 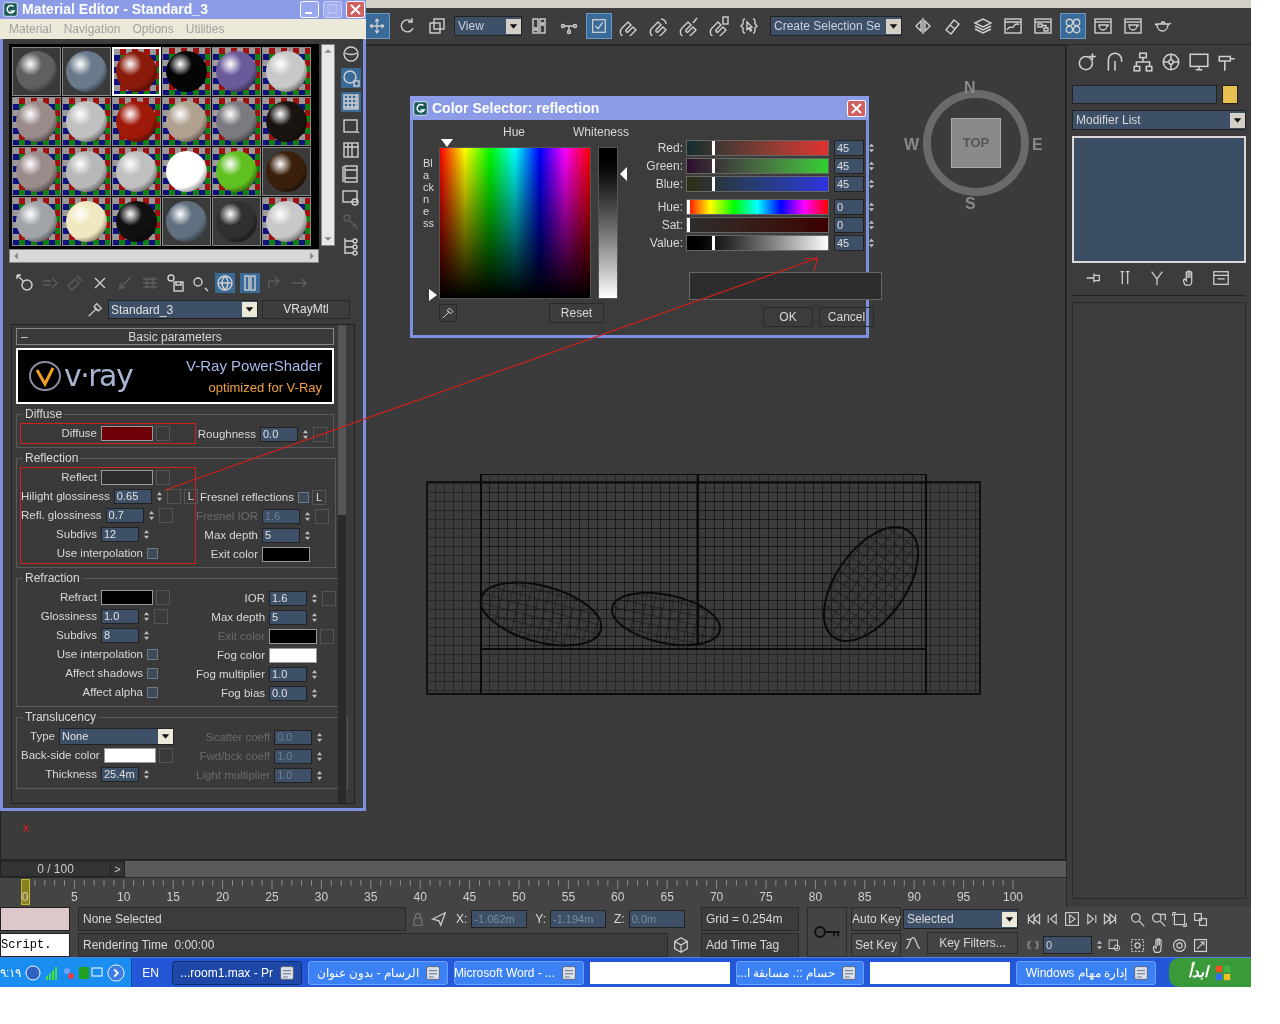 What do you see at coordinates (175, 283) in the screenshot?
I see `save-icon` at bounding box center [175, 283].